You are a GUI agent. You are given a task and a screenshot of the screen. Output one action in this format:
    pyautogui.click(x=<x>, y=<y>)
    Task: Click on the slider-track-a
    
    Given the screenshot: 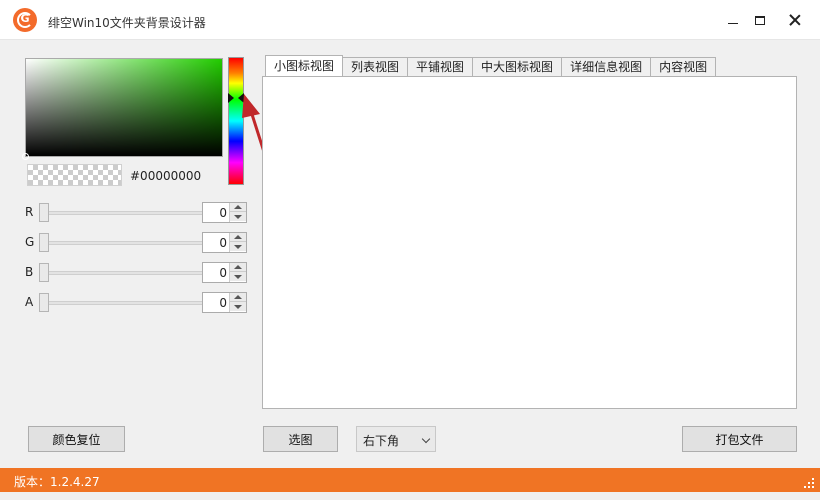 What is the action you would take?
    pyautogui.click(x=129, y=303)
    